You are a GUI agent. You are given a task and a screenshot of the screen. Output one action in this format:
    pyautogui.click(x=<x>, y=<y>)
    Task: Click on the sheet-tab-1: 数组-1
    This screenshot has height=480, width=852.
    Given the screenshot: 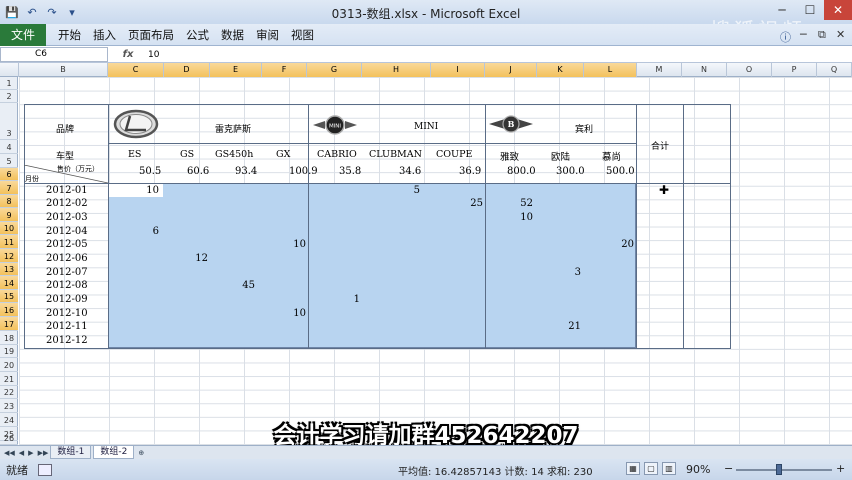 What is the action you would take?
    pyautogui.click(x=71, y=452)
    